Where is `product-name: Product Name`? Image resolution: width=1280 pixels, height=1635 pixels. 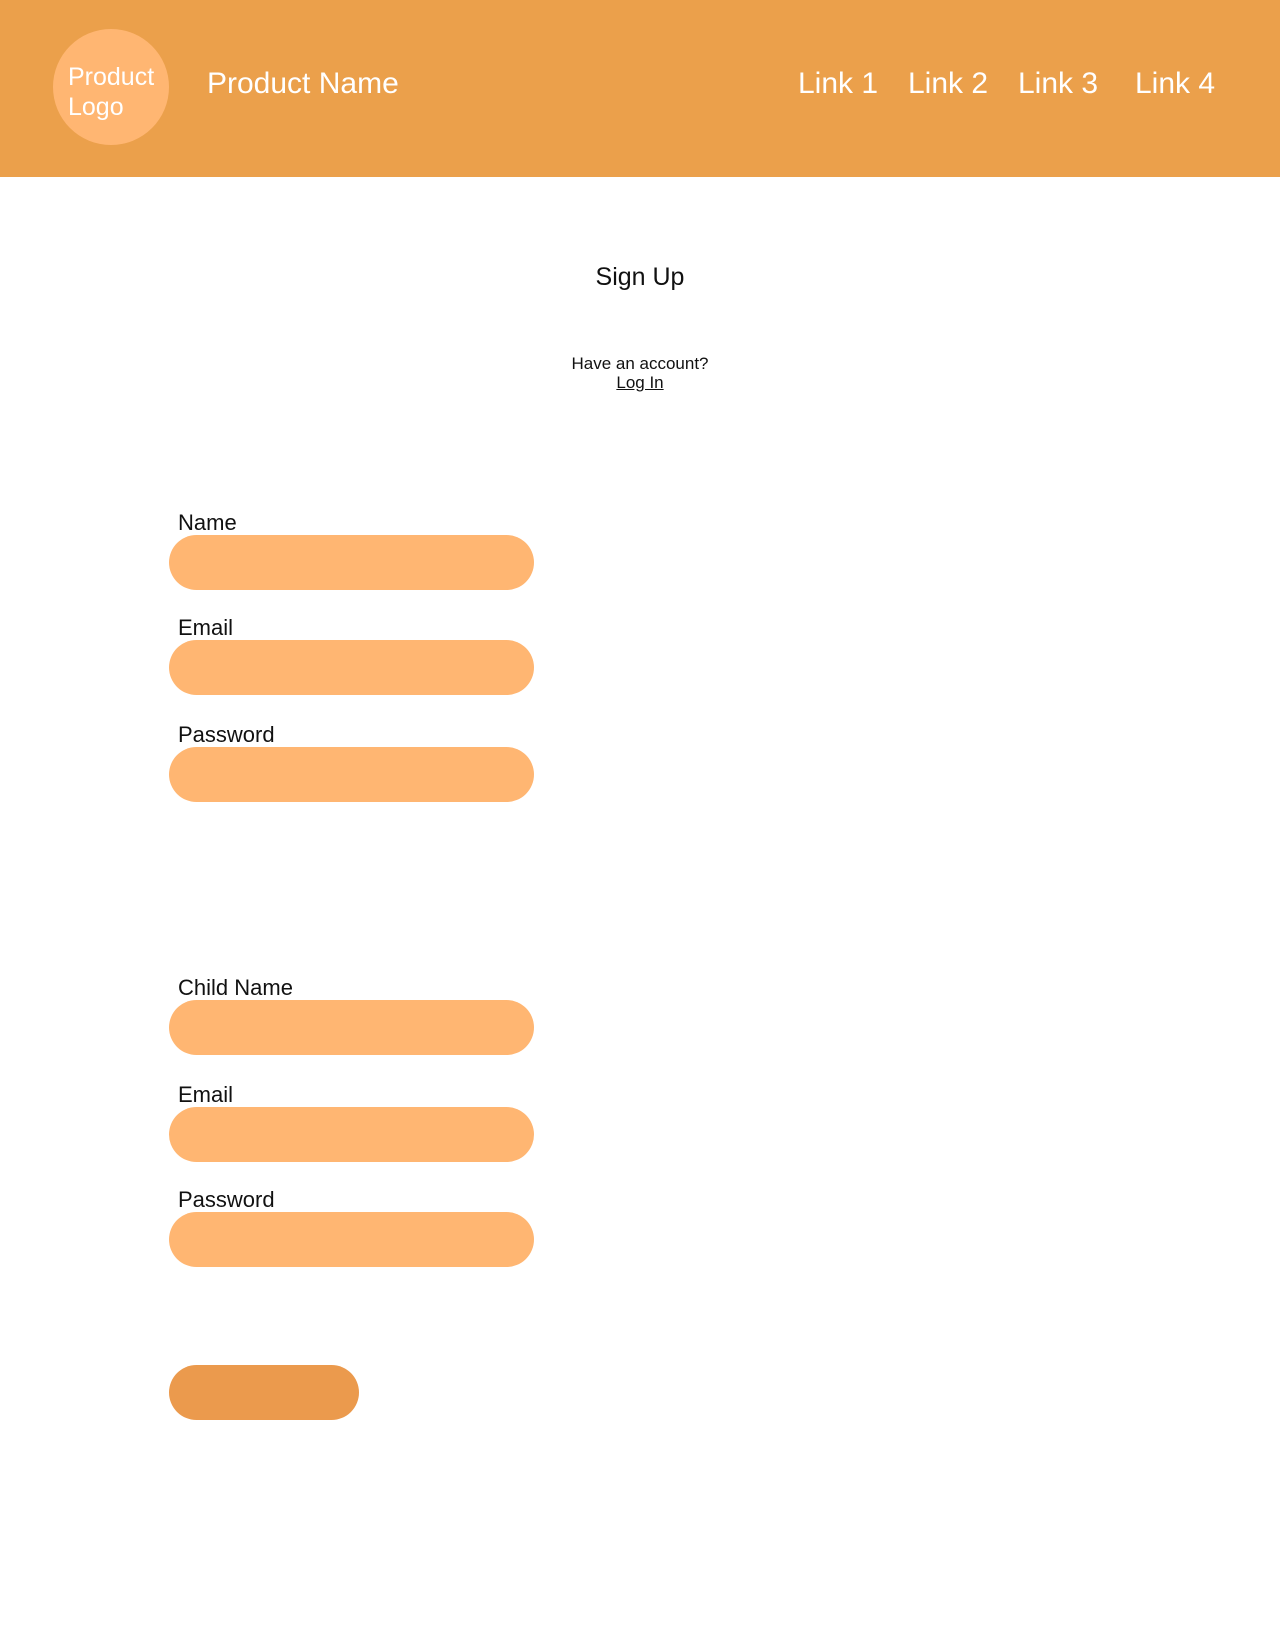 product-name: Product Name is located at coordinates (303, 83).